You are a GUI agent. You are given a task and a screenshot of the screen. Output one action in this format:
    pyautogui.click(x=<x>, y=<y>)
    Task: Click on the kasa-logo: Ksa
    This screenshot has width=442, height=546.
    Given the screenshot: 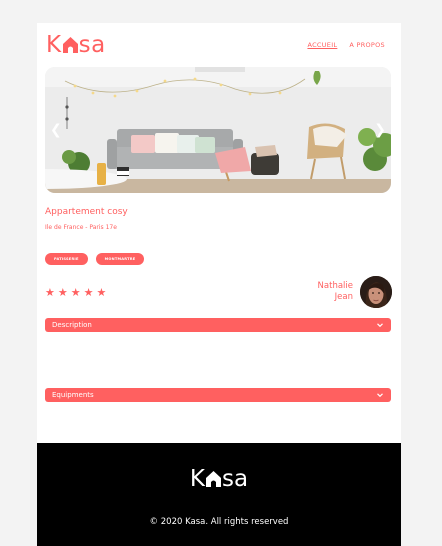 What is the action you would take?
    pyautogui.click(x=76, y=45)
    